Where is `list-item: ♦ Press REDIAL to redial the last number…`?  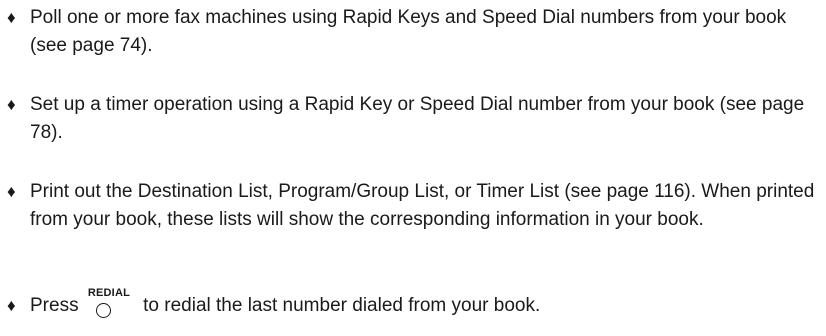
list-item: ♦ Press REDIAL to redial the last number… is located at coordinates (413, 303).